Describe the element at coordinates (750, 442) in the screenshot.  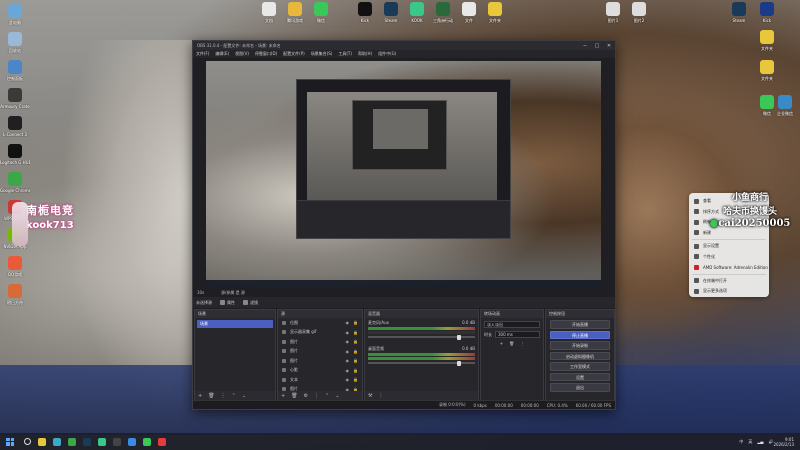
I see `tray-ime-2: 英` at that location.